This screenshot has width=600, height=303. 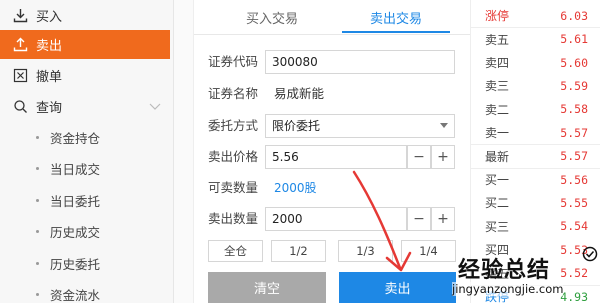 I want to click on watermark-logo: 经验总结, so click(x=504, y=270).